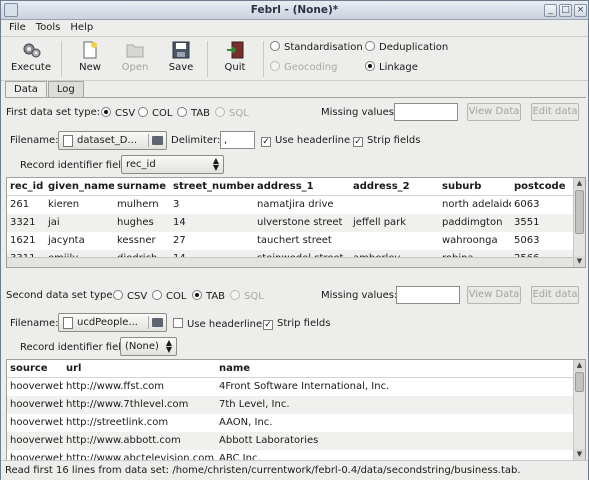 Image resolution: width=589 pixels, height=480 pixels. Describe the element at coordinates (212, 186) in the screenshot. I see `column-header: street_number` at that location.